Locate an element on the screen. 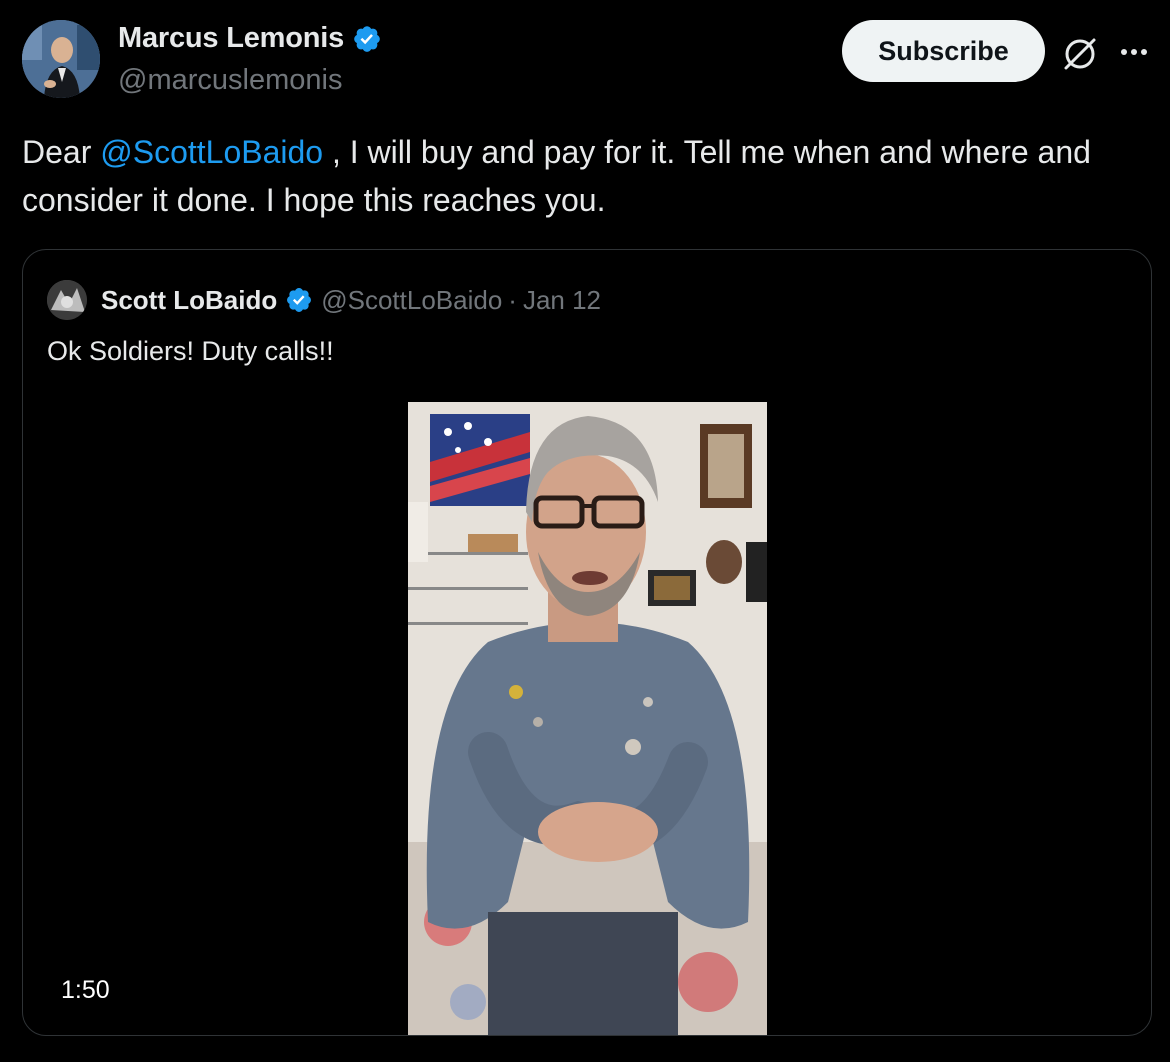 Image resolution: width=1170 pixels, height=1062 pixels. verified-badge-icon is located at coordinates (367, 39).